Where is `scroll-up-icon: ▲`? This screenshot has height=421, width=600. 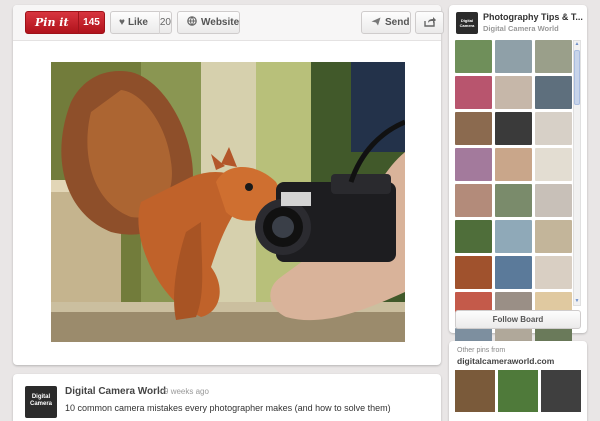
scroll-up-icon: ▲ is located at coordinates (577, 44).